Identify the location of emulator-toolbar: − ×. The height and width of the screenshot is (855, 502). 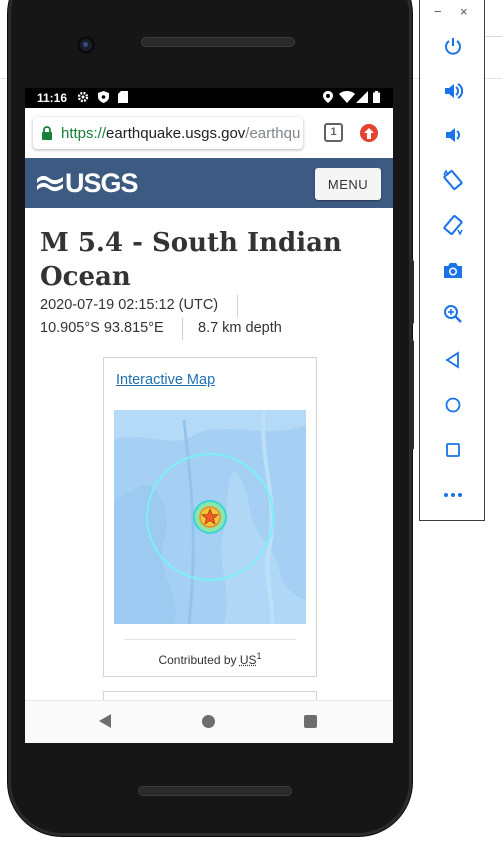
(452, 260).